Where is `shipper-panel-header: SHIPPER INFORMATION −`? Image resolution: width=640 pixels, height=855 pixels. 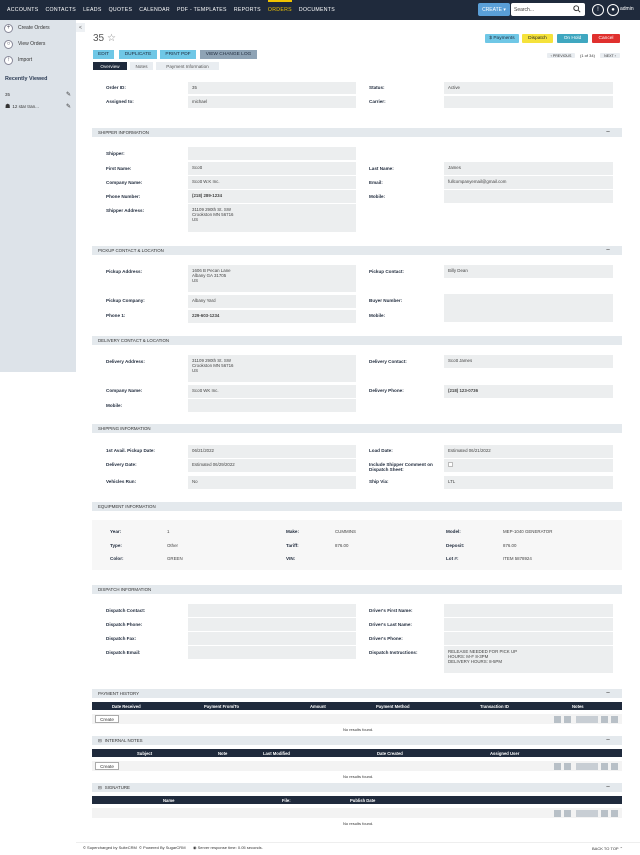 shipper-panel-header: SHIPPER INFORMATION − is located at coordinates (357, 132).